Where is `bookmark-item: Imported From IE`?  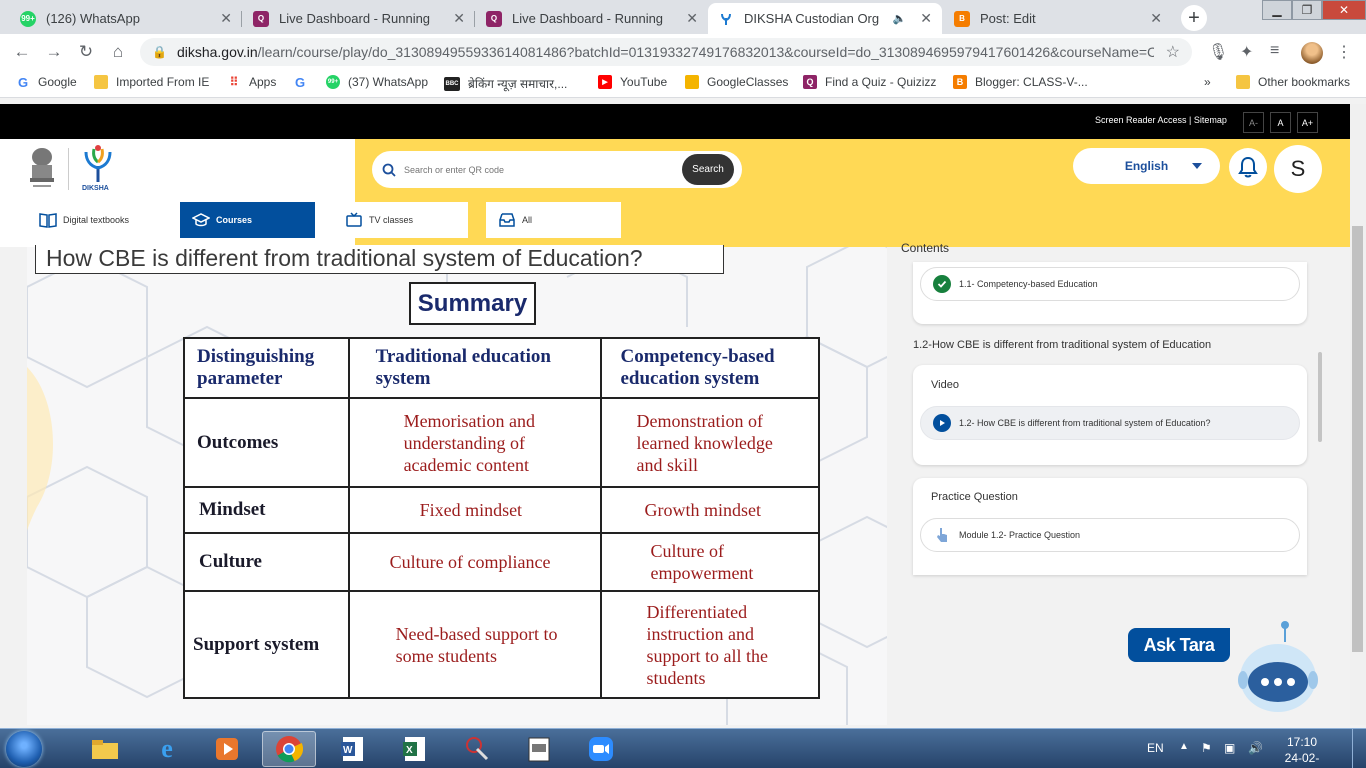
bookmark-item: Imported From IE is located at coordinates (151, 82).